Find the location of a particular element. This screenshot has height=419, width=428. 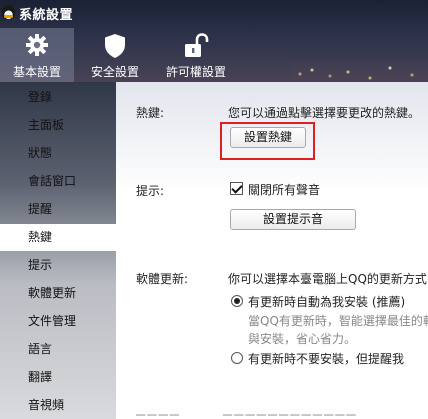

mute-all-sounds-label: 關閉所有聲音 is located at coordinates (284, 190).